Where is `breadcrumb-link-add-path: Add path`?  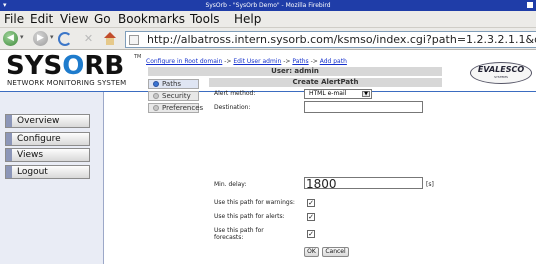 breadcrumb-link-add-path: Add path is located at coordinates (333, 61).